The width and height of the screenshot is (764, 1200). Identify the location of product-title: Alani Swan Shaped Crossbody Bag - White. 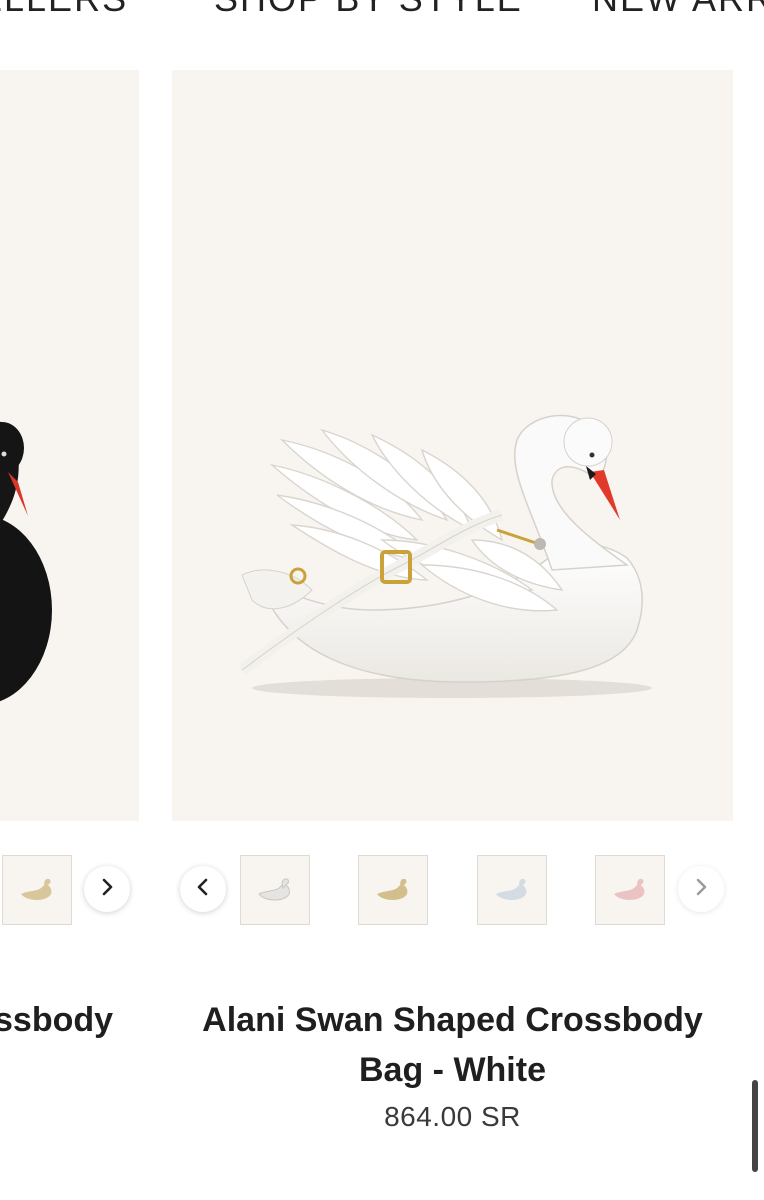
(452, 1045).